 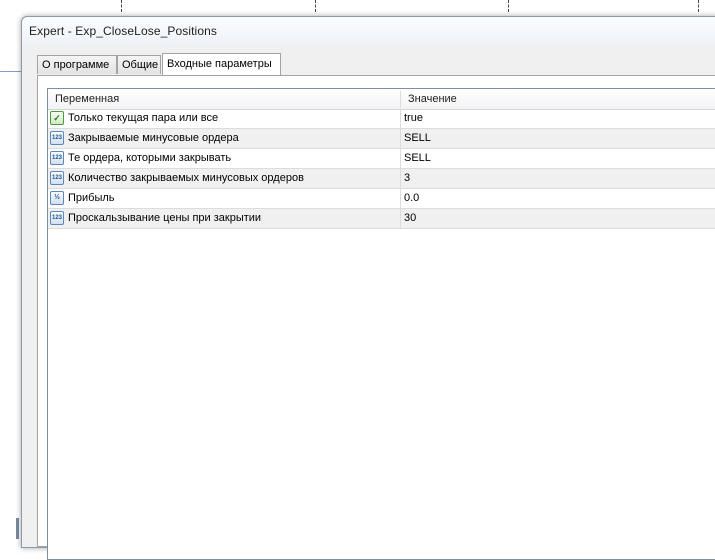 What do you see at coordinates (429, 99) in the screenshot?
I see `column-header-value: Значение` at bounding box center [429, 99].